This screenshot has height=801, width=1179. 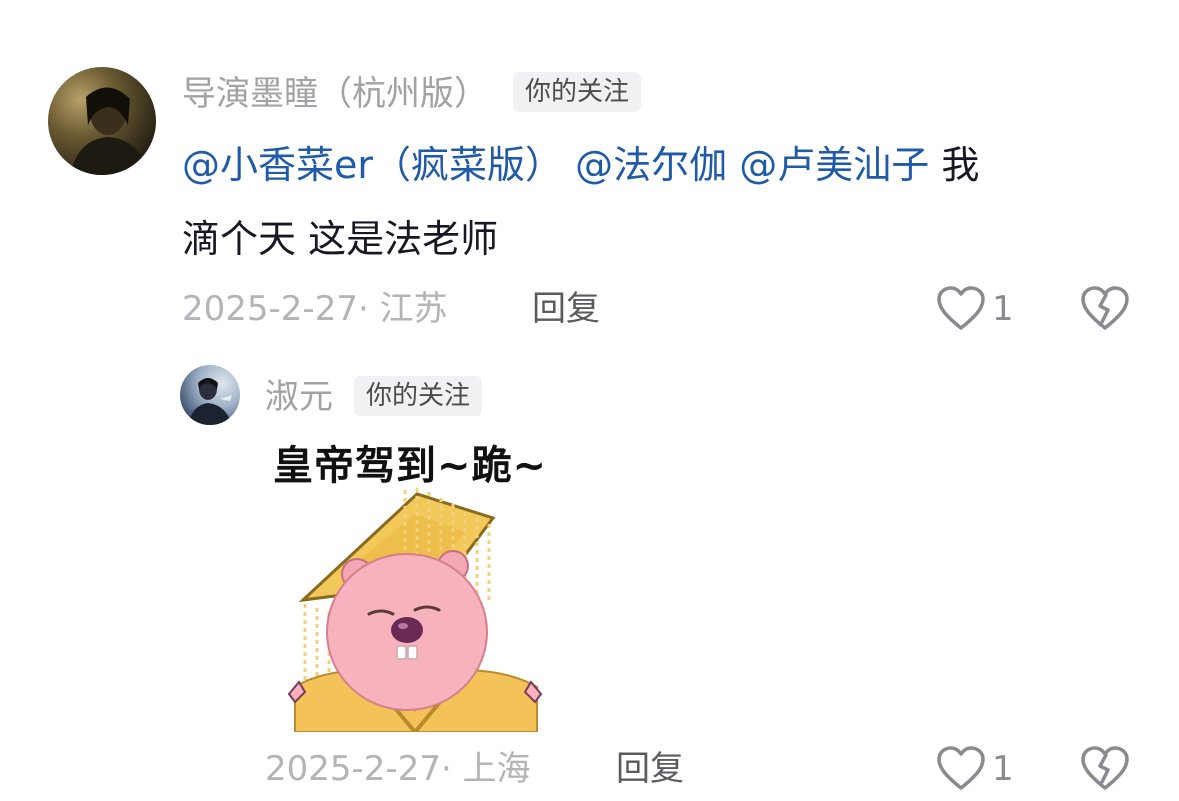 I want to click on sticker-image: 皇帝驾到~跪~, so click(x=415, y=582).